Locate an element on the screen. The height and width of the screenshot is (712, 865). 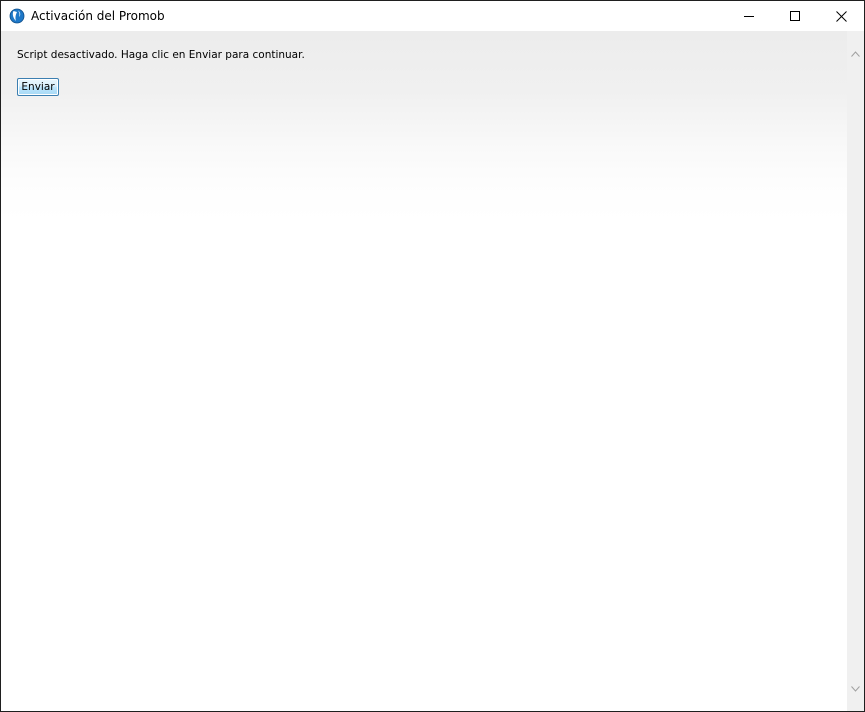
chevron-down-icon is located at coordinates (855, 688).